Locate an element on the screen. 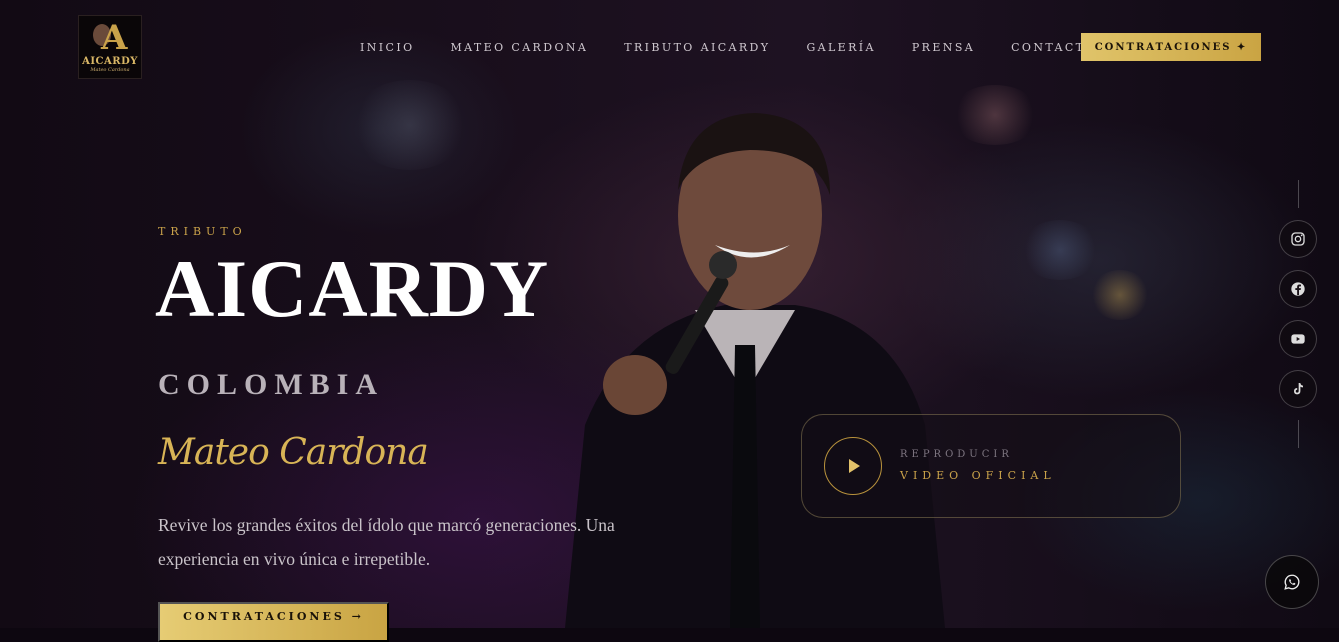 The width and height of the screenshot is (1339, 642). hero-title: AICARDY is located at coordinates (352, 288).